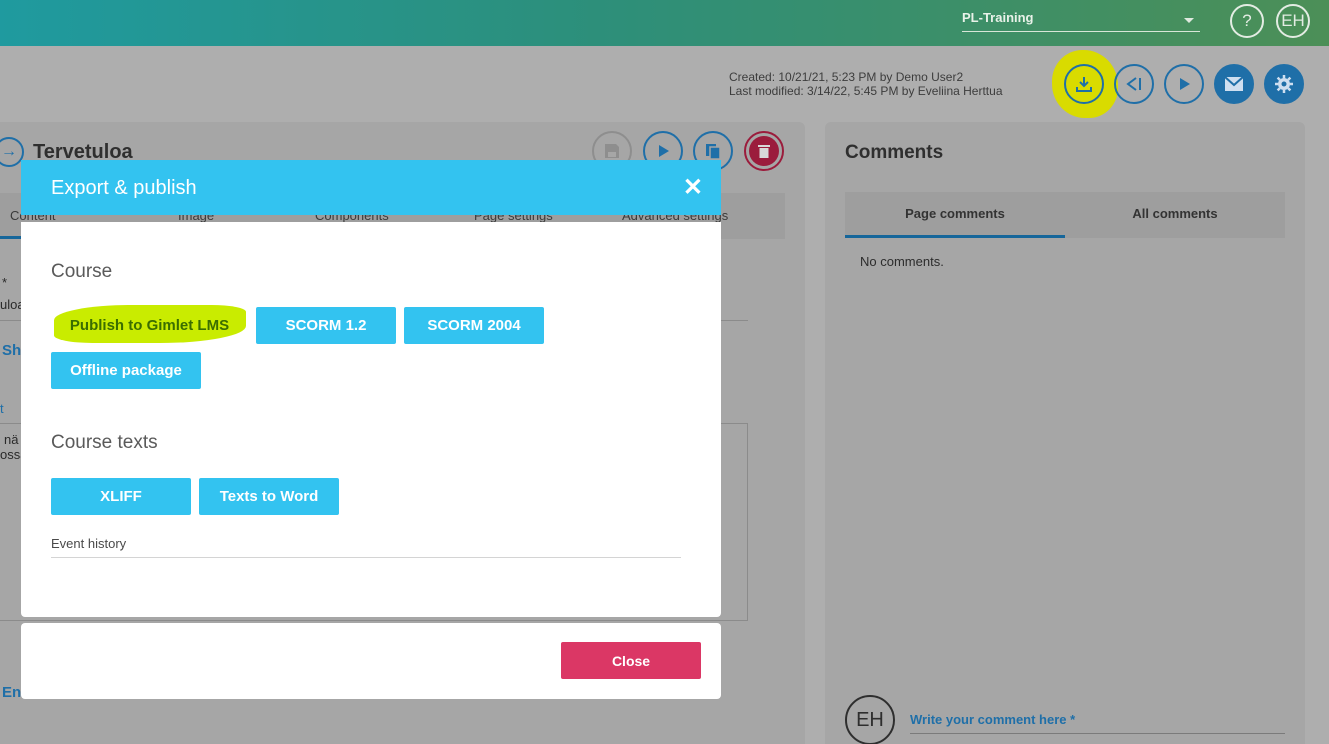  What do you see at coordinates (104, 442) in the screenshot?
I see `course-texts-section-title: Course texts` at bounding box center [104, 442].